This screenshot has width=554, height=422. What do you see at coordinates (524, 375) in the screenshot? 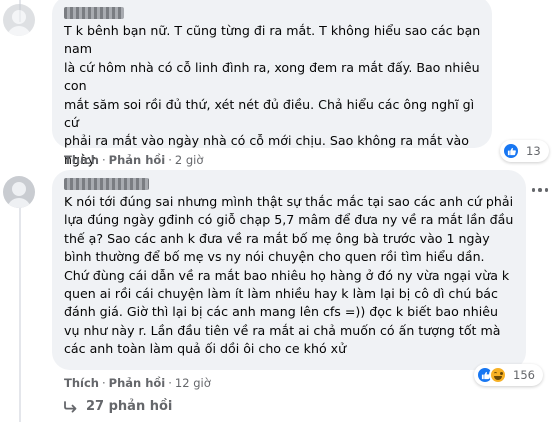
I see `reaction-count: 156` at bounding box center [524, 375].